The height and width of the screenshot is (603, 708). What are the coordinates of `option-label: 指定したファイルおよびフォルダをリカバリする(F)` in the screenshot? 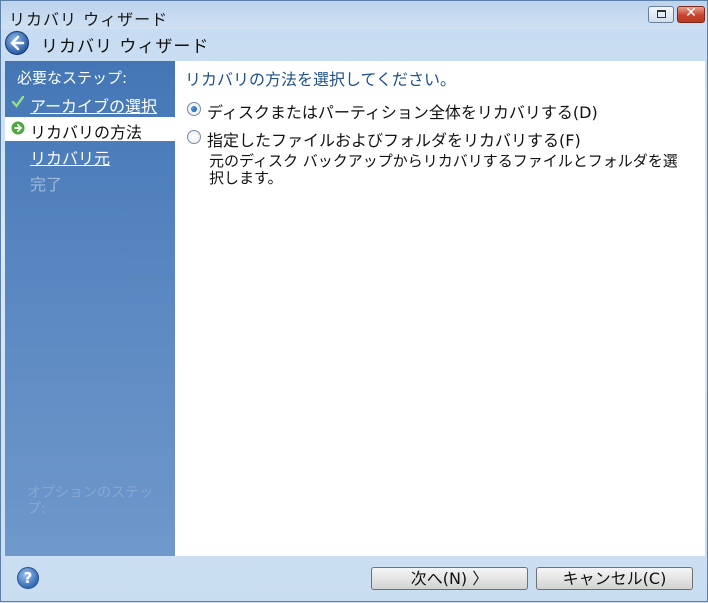 It's located at (394, 140).